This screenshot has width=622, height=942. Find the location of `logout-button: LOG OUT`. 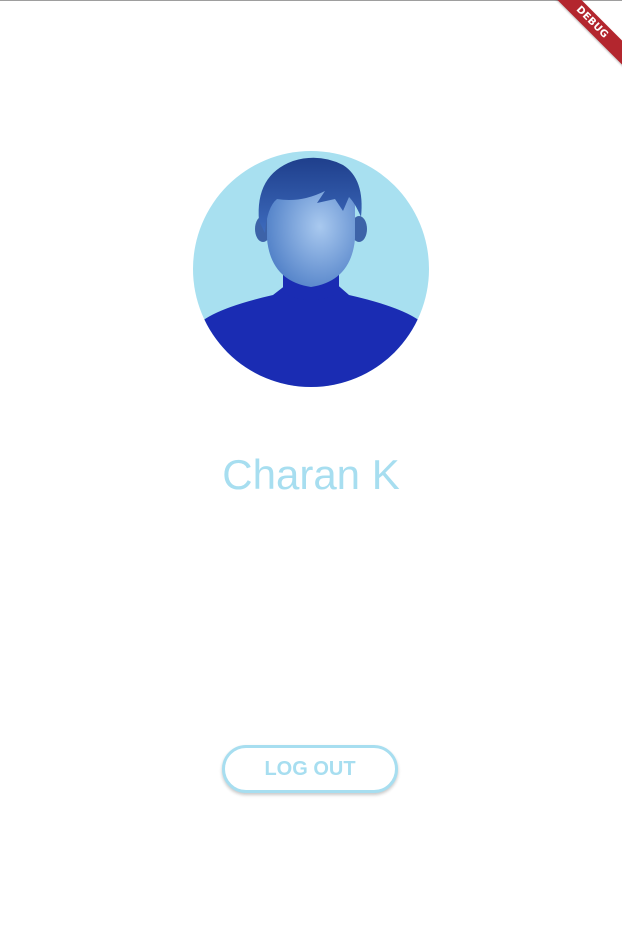

logout-button: LOG OUT is located at coordinates (310, 769).